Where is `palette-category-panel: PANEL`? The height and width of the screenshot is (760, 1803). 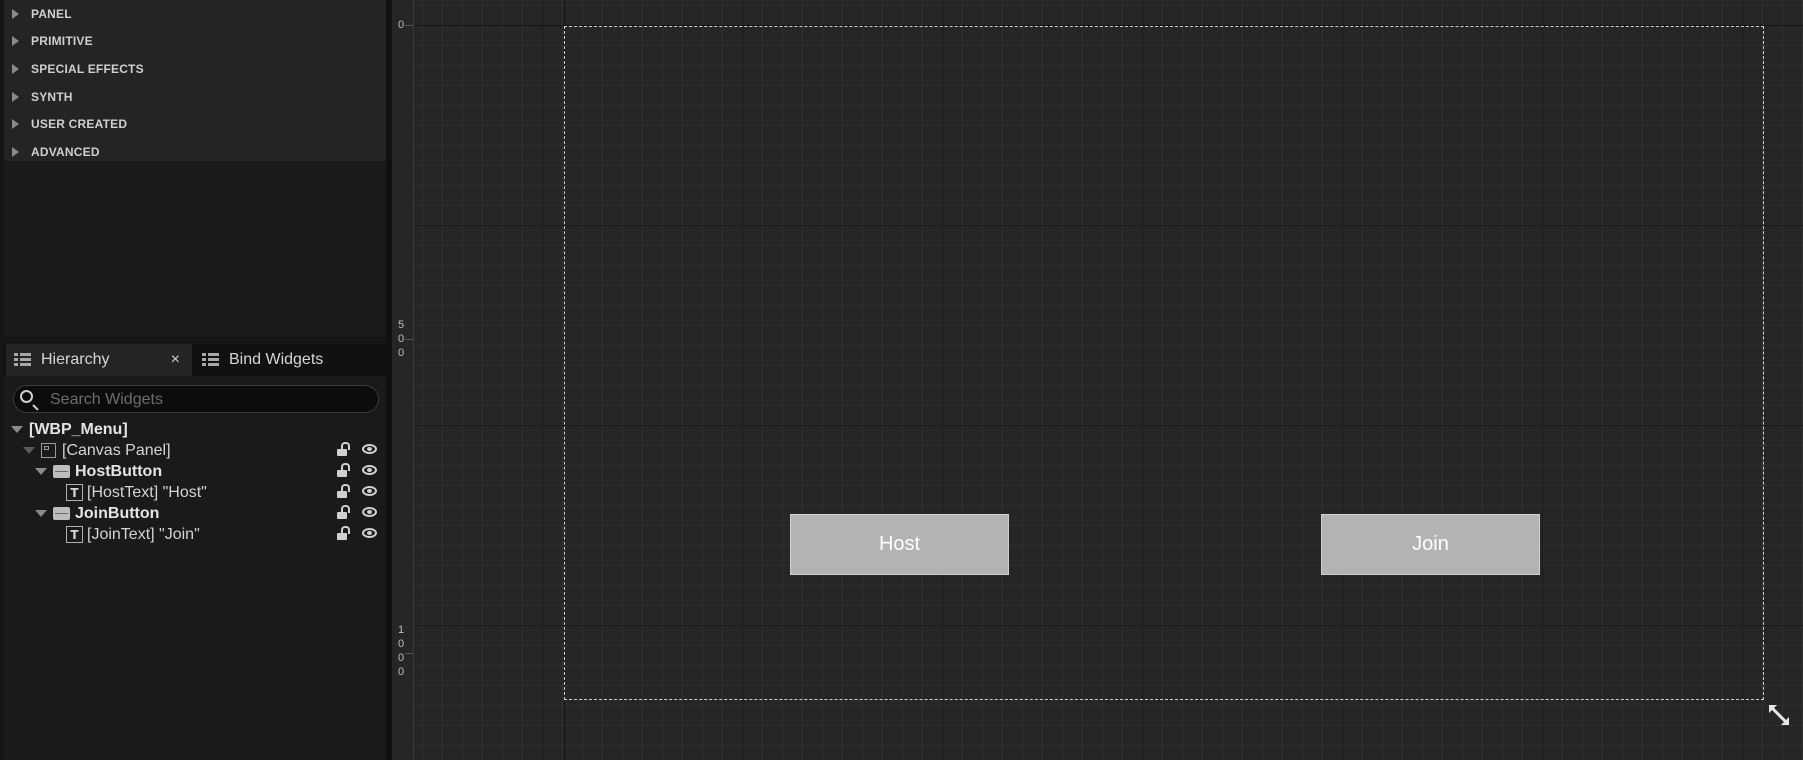
palette-category-panel: PANEL is located at coordinates (195, 14).